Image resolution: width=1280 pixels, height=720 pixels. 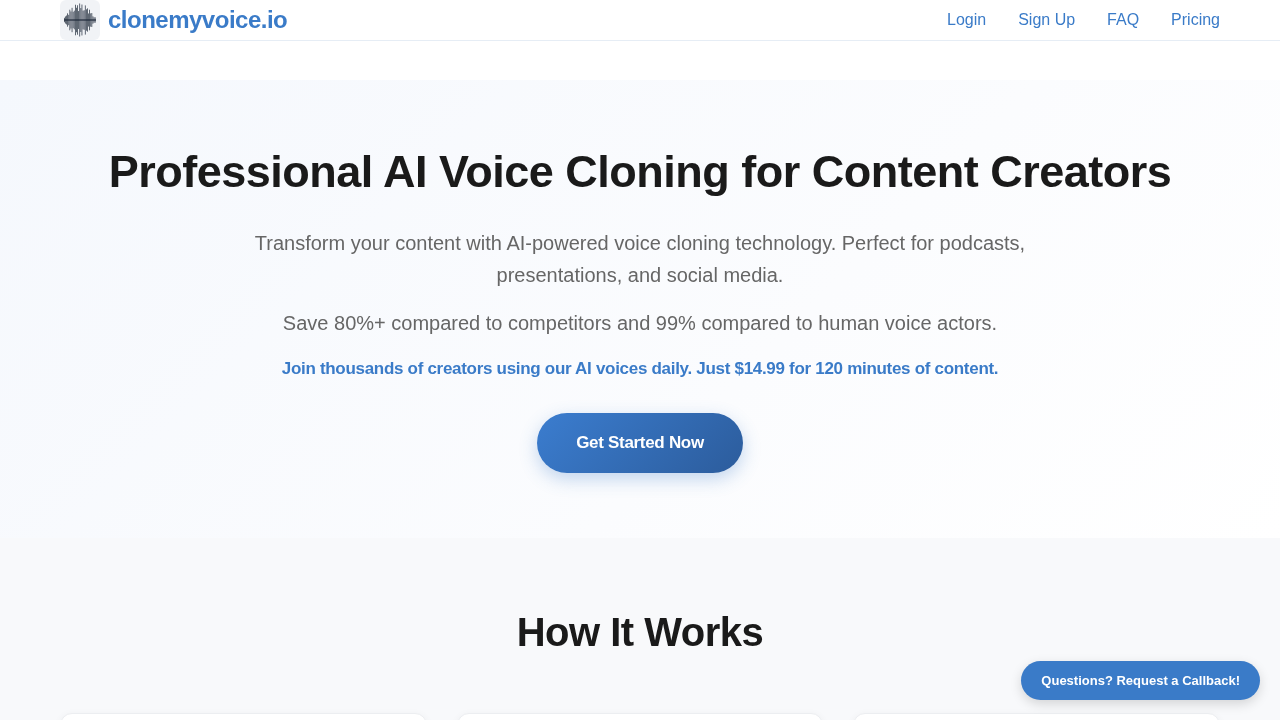 I want to click on hero-subtitle: Transform your content with AI-powered voice cloning technology. Perfect for podcasts, presentations, and social media., so click(x=640, y=259).